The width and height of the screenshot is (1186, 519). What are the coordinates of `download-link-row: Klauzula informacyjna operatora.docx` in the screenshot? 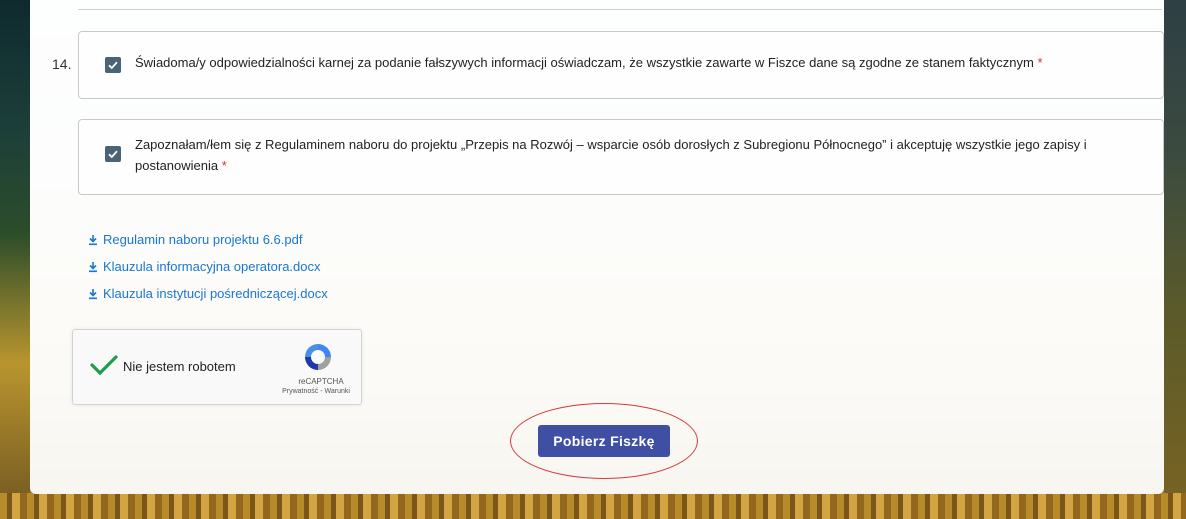 It's located at (208, 266).